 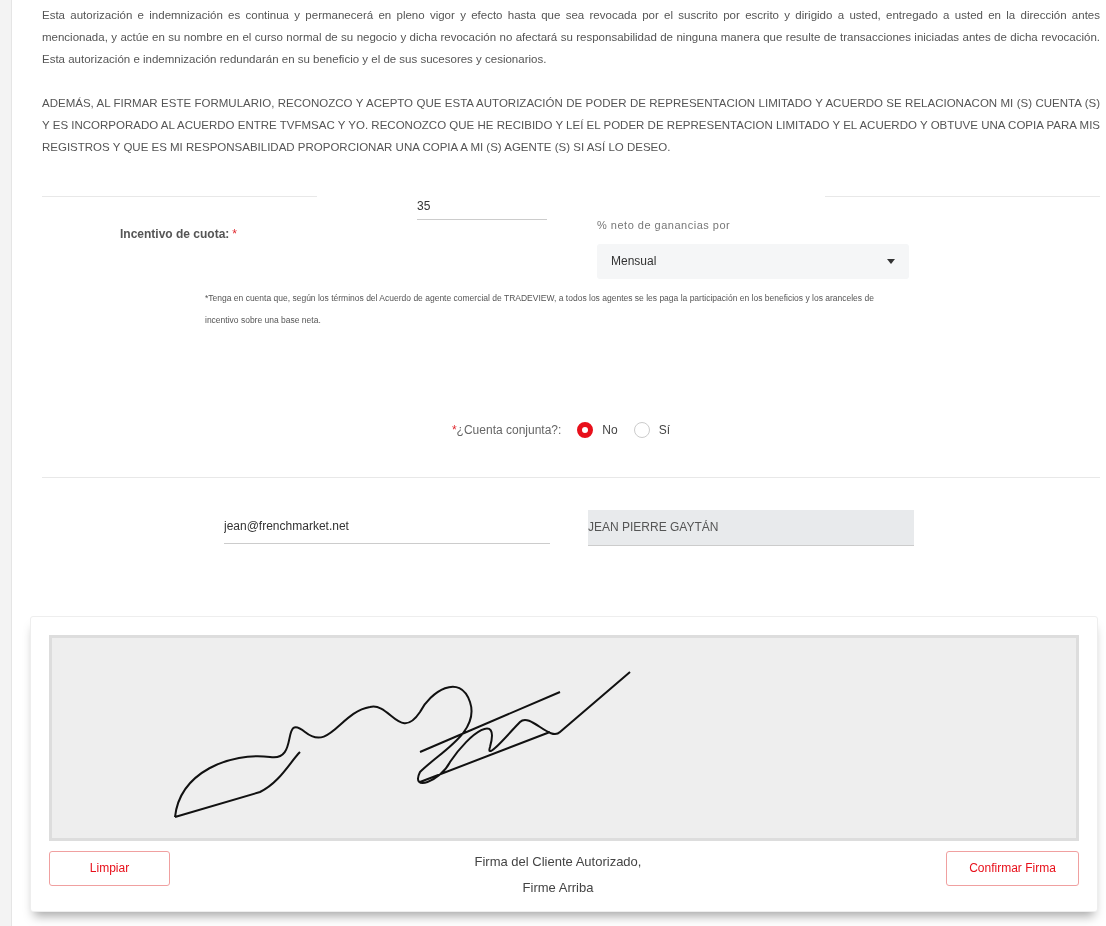 I want to click on radio-option: No, so click(x=597, y=429).